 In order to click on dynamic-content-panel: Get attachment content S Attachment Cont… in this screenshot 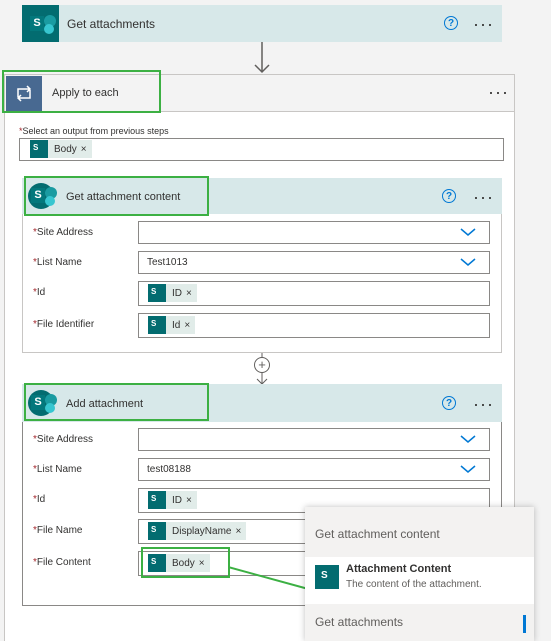, I will do `click(419, 574)`.